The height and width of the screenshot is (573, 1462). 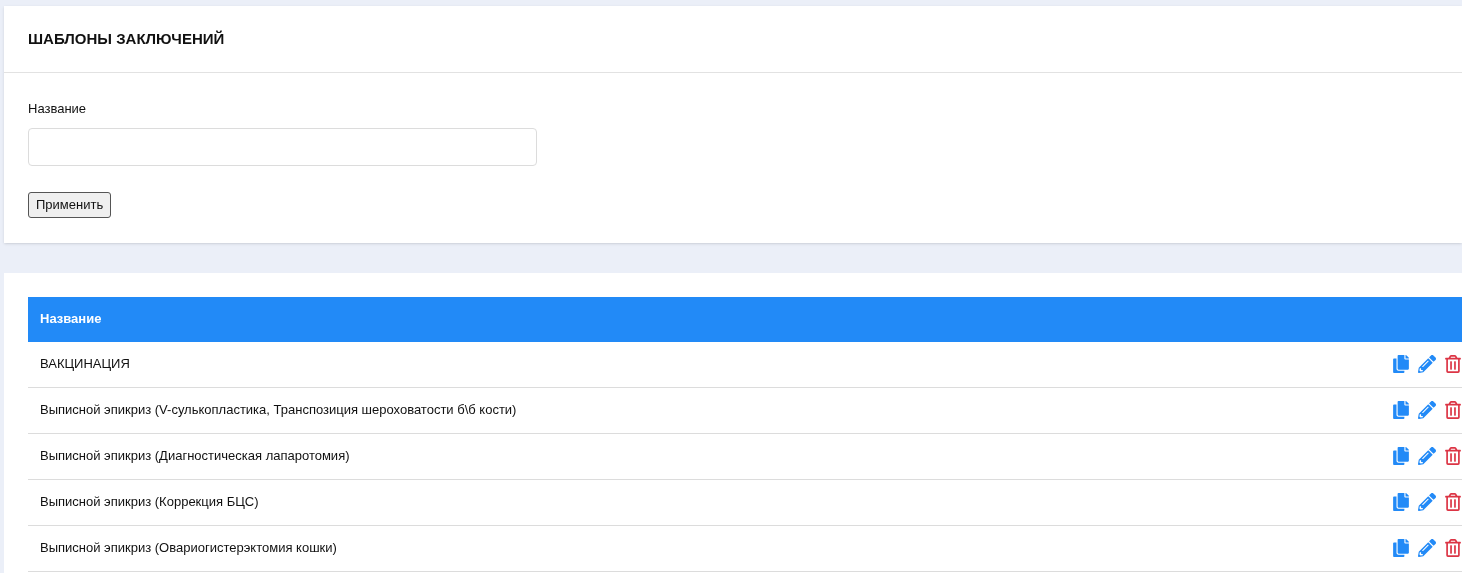 What do you see at coordinates (188, 548) in the screenshot?
I see `table-cell-text: Выписной эпикриз (Овариогистерэктомия кошки)` at bounding box center [188, 548].